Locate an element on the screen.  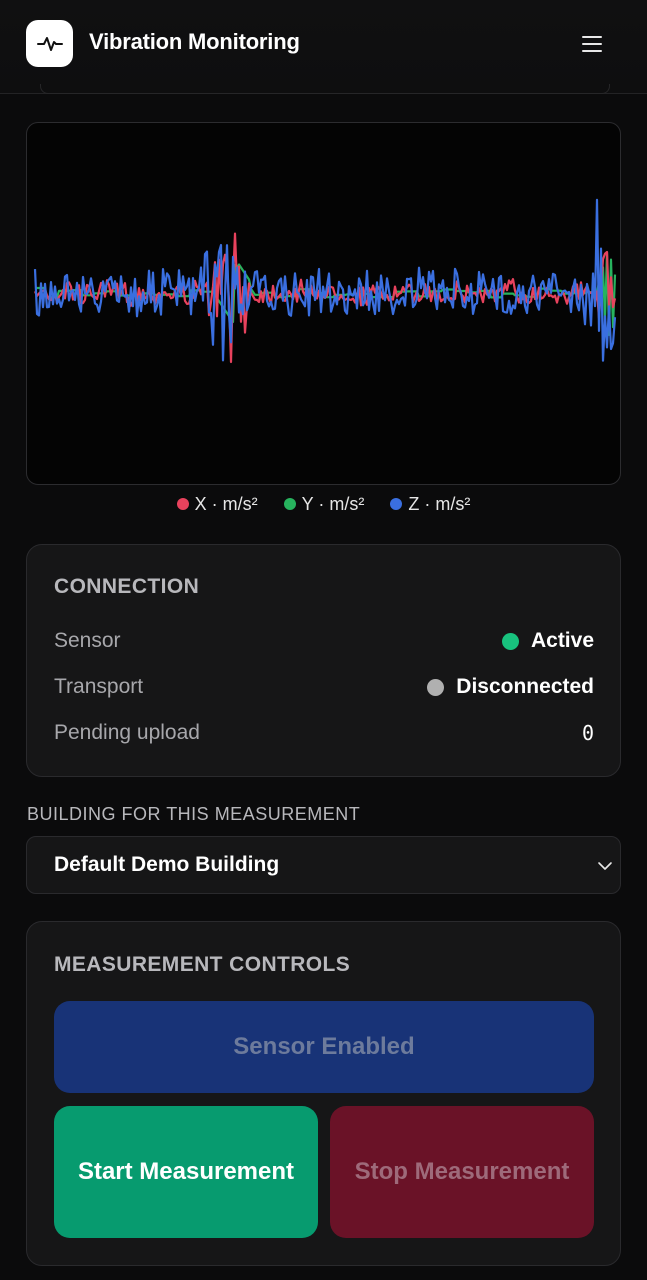
sensor-status-dot is located at coordinates (510, 641).